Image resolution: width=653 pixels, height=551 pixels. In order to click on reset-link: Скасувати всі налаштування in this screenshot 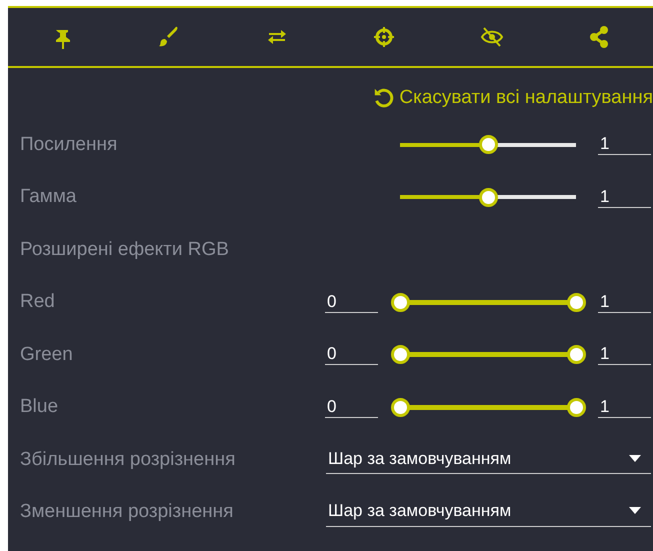, I will do `click(513, 98)`.